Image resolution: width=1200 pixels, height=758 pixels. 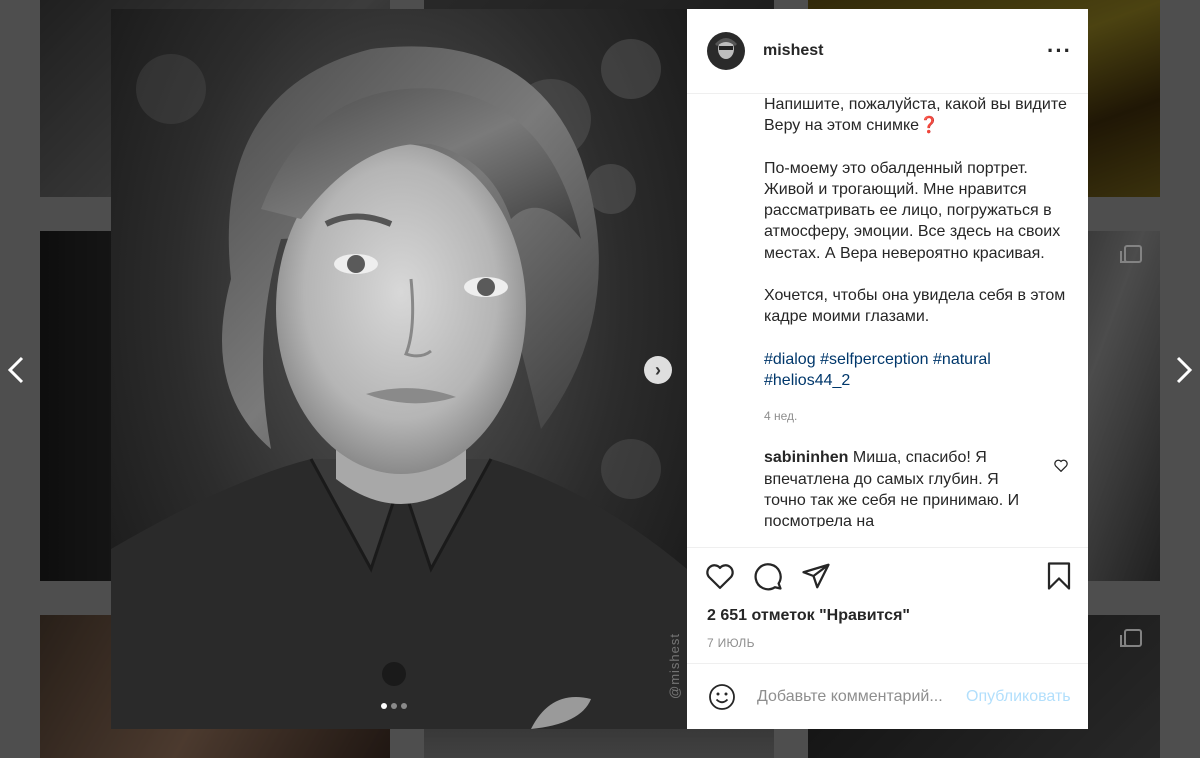 I want to click on comment-composer: Опубликовать, so click(x=887, y=696).